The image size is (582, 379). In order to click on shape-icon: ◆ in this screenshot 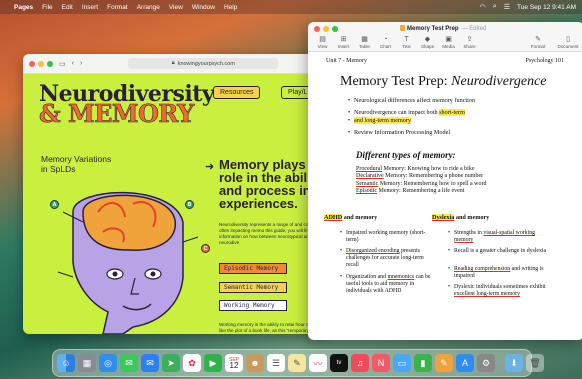, I will do `click(427, 39)`.